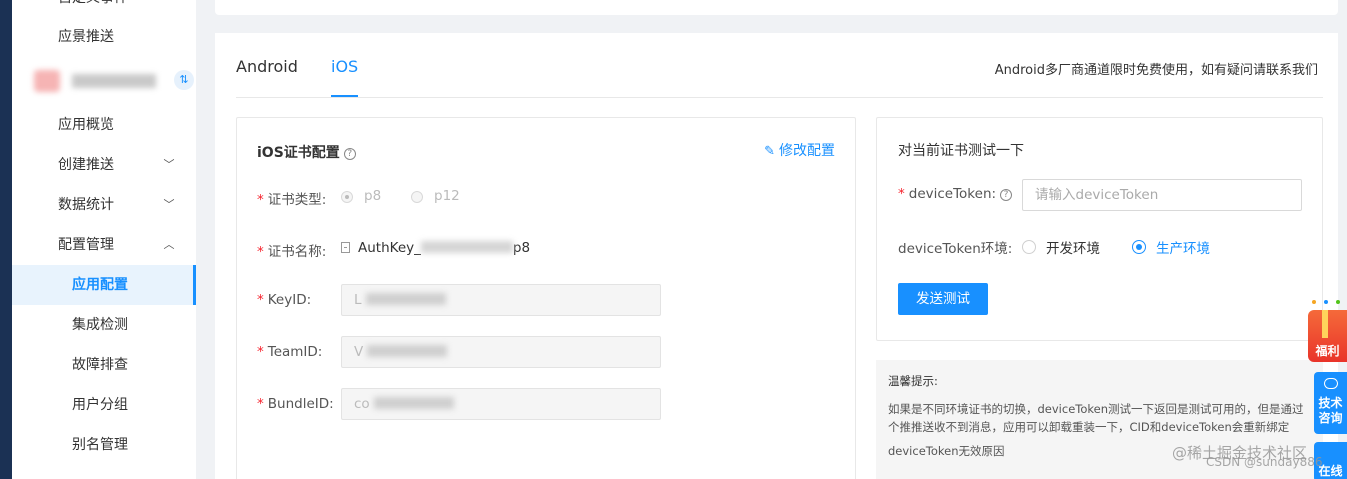 This screenshot has height=479, width=1347. Describe the element at coordinates (86, 205) in the screenshot. I see `sidebar-item-label: 数据统计` at that location.